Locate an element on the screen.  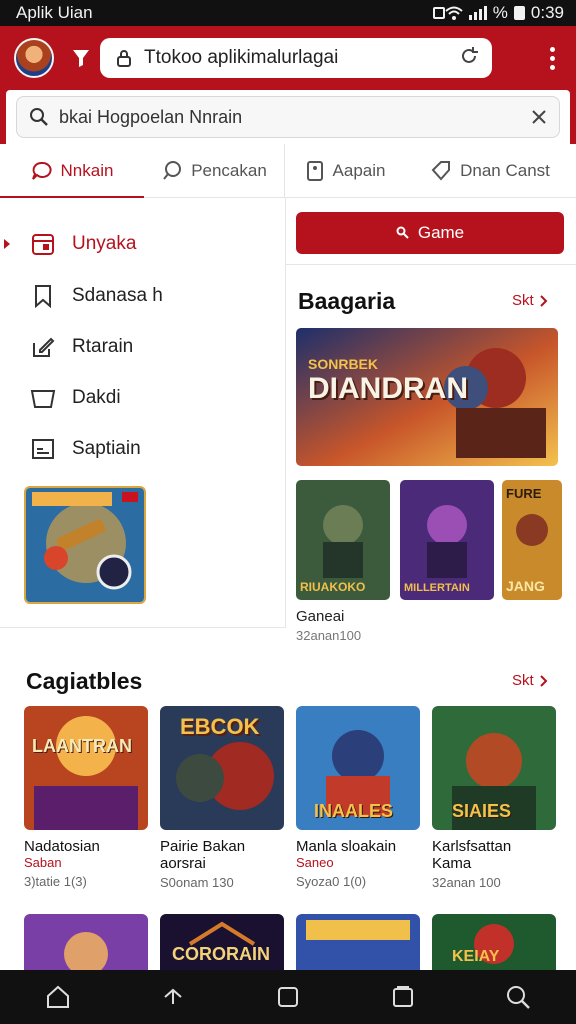
banner-title: DIANDRAN is located at coordinates (388, 388).